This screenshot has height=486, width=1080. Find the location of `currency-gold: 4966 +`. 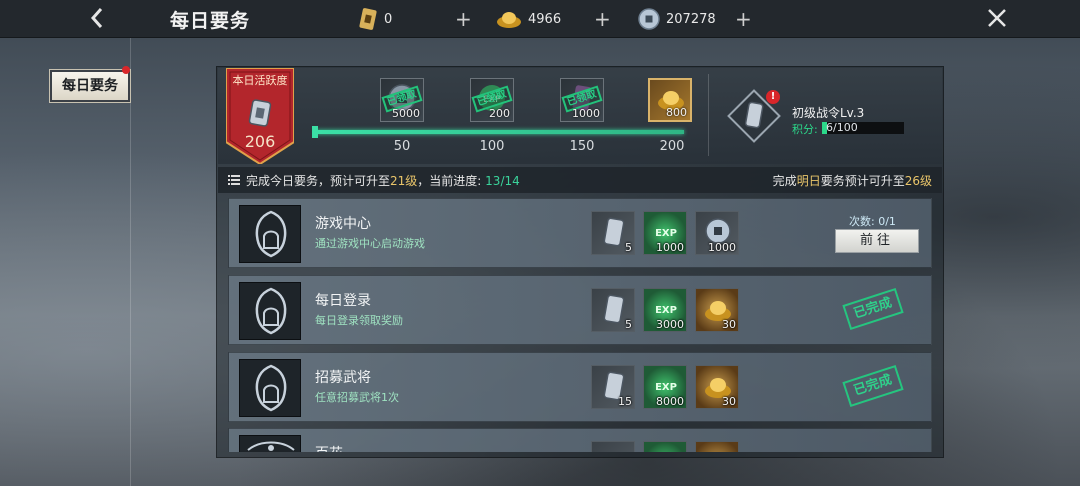

currency-gold: 4966 + is located at coordinates (553, 19).